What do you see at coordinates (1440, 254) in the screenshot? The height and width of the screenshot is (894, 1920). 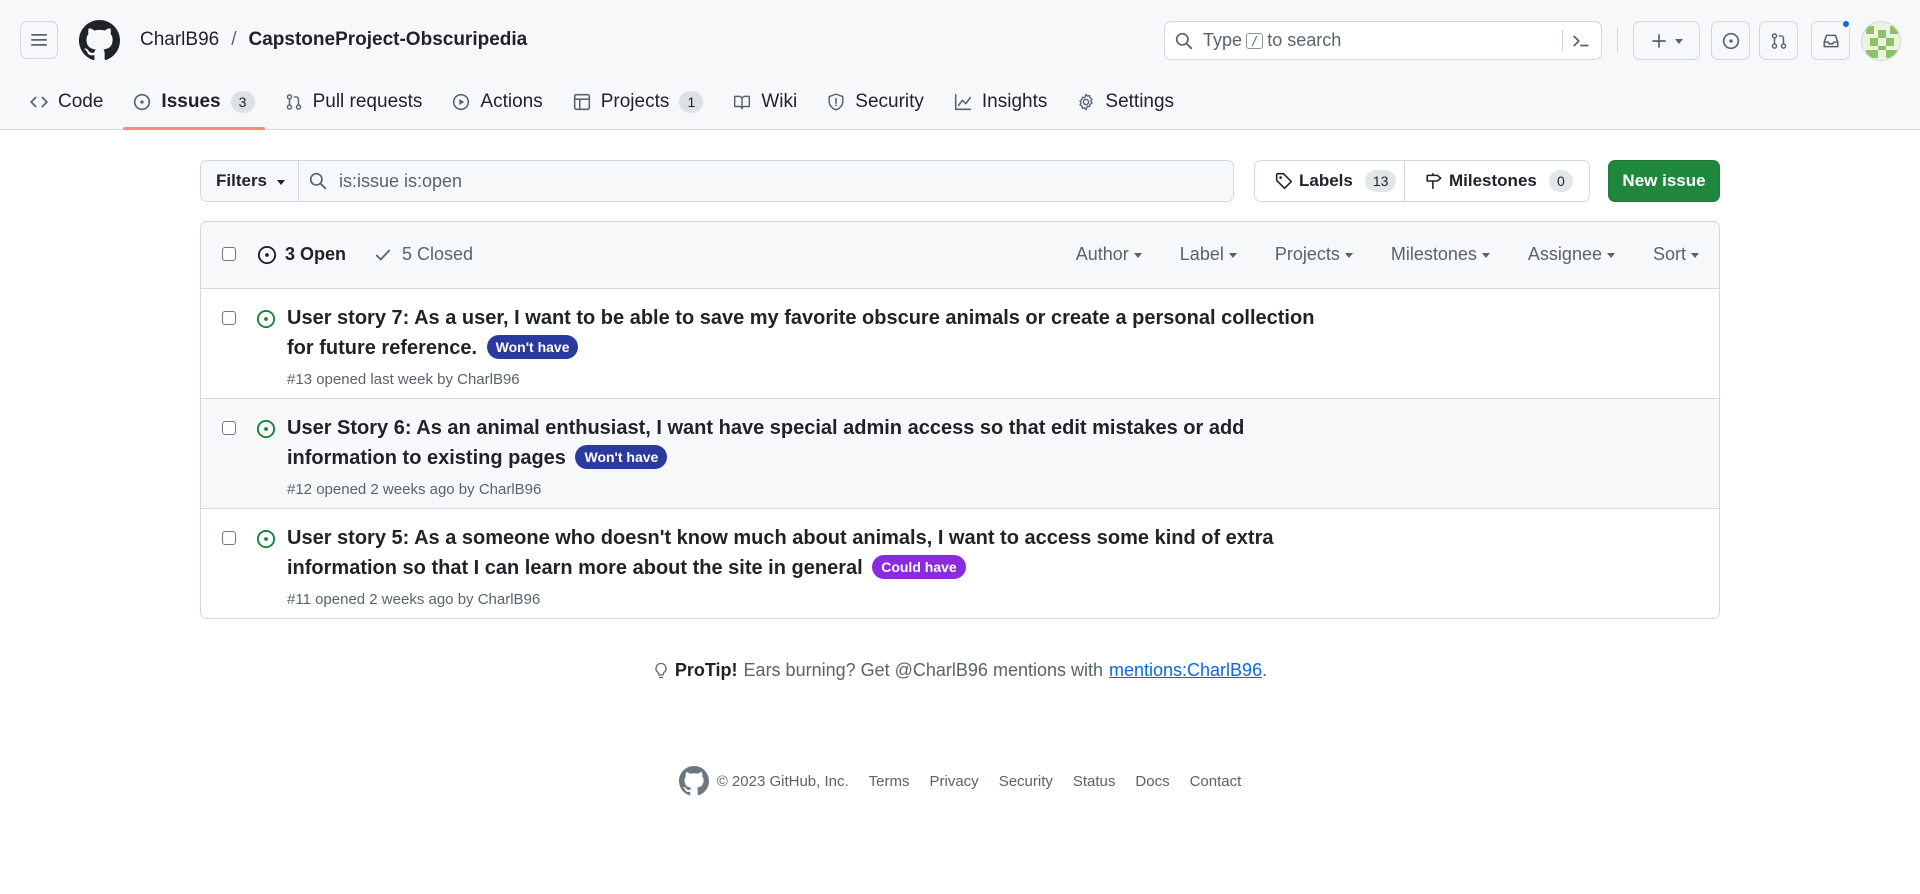 I see `milestones-filter: Milestones` at bounding box center [1440, 254].